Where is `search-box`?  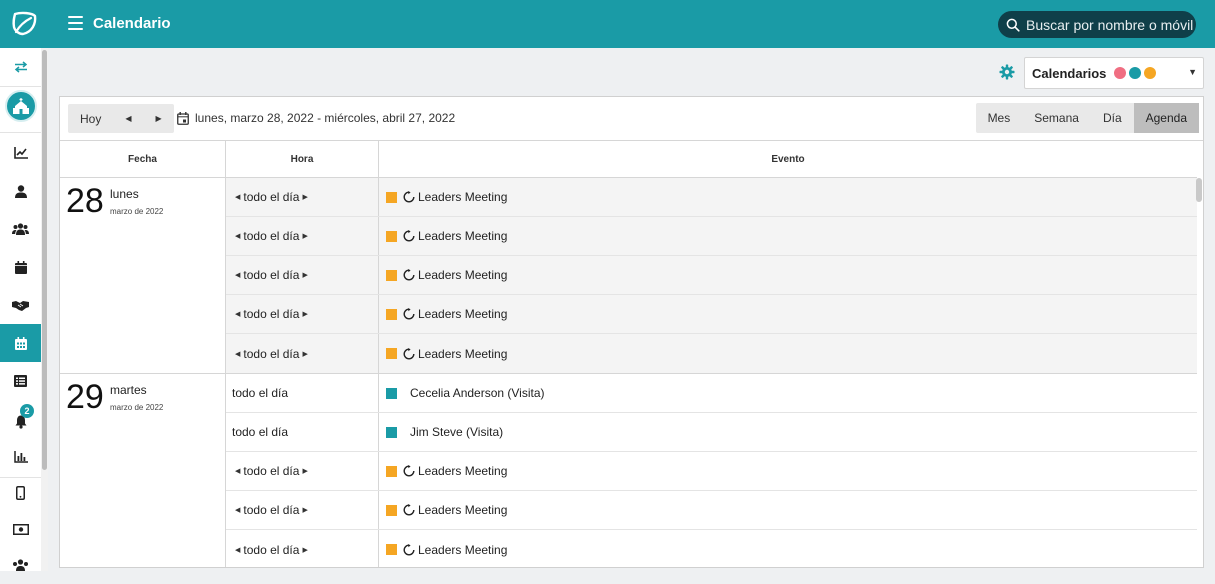
search-box is located at coordinates (1097, 24).